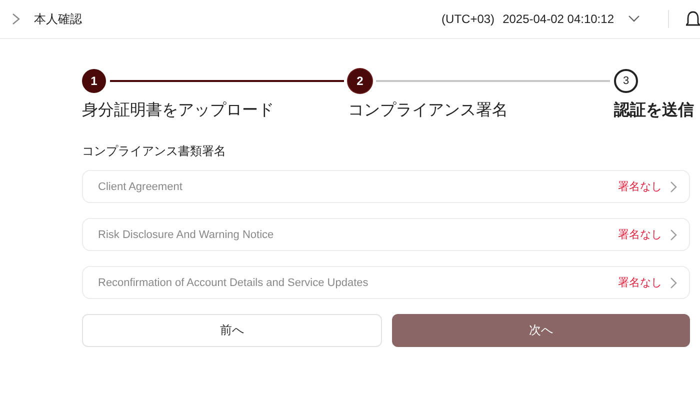 The height and width of the screenshot is (400, 700). I want to click on document-name: Reconfirmation of Account Details and Service Updates, so click(234, 282).